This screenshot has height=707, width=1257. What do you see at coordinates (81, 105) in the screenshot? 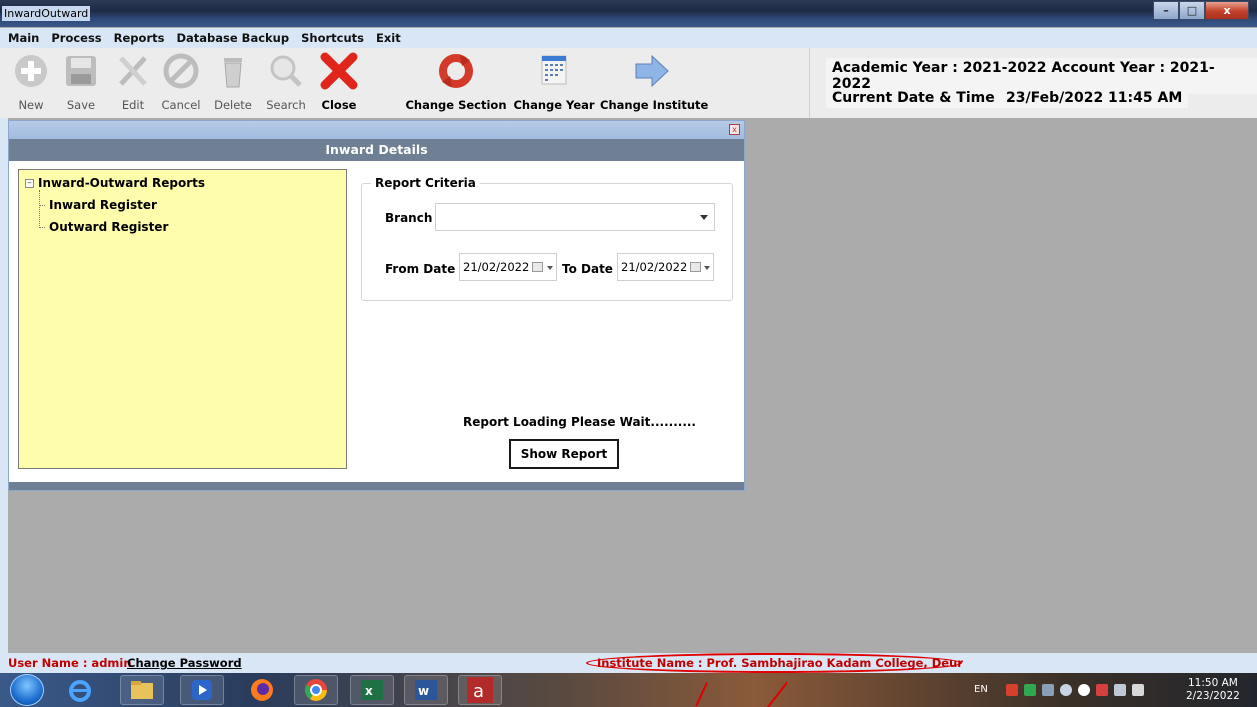
I see `save-label: Save` at bounding box center [81, 105].